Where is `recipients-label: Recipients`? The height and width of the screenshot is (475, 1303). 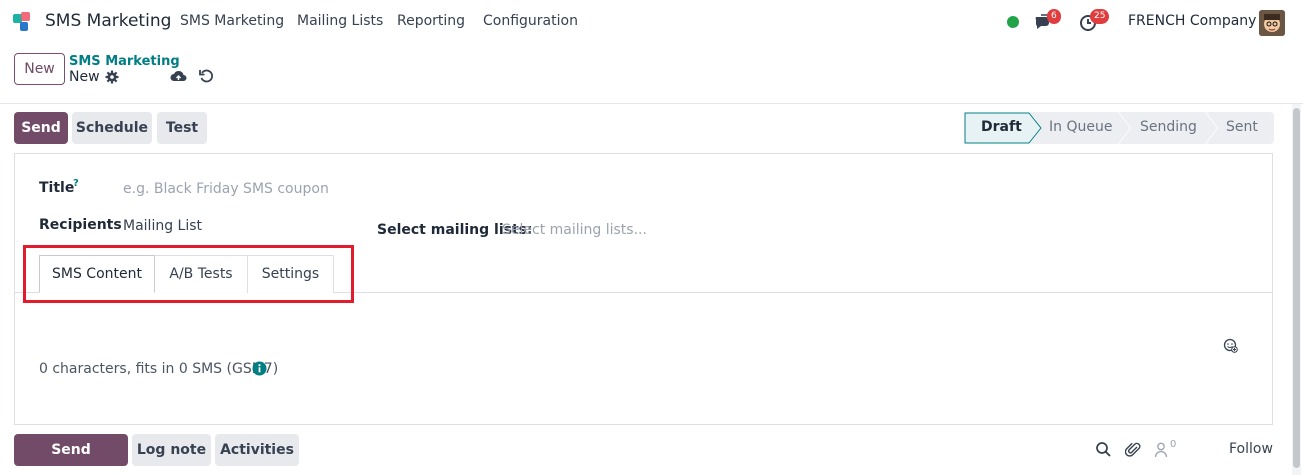
recipients-label: Recipients is located at coordinates (80, 225).